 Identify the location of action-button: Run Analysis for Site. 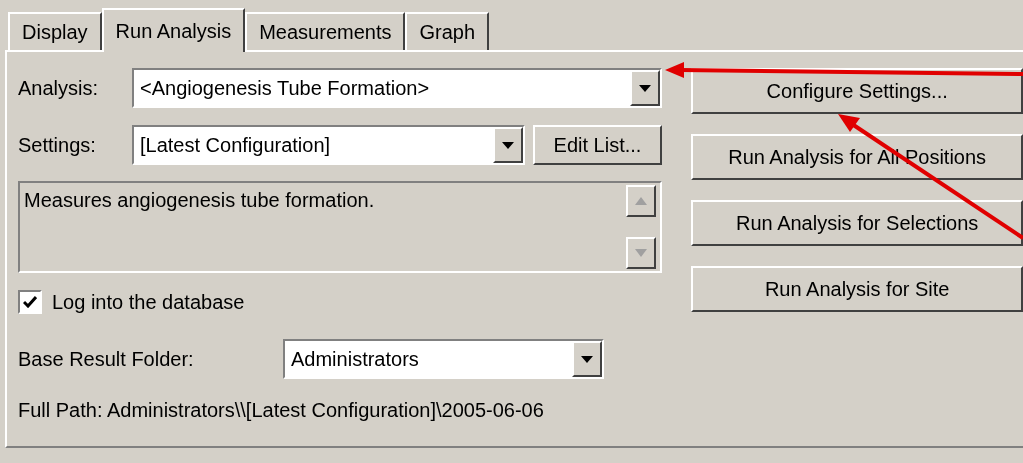
(857, 289).